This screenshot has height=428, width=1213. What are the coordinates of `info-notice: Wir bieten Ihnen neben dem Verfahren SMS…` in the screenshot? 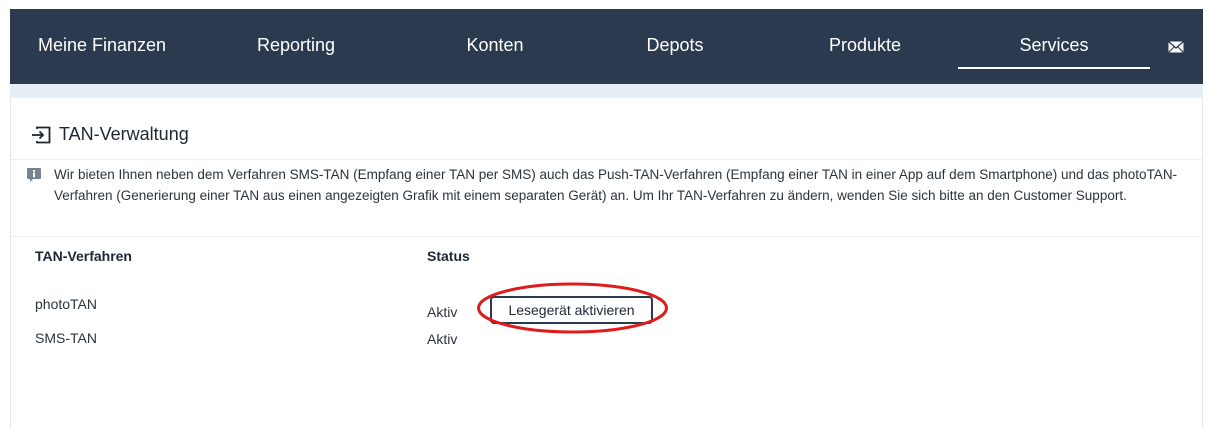 It's located at (612, 185).